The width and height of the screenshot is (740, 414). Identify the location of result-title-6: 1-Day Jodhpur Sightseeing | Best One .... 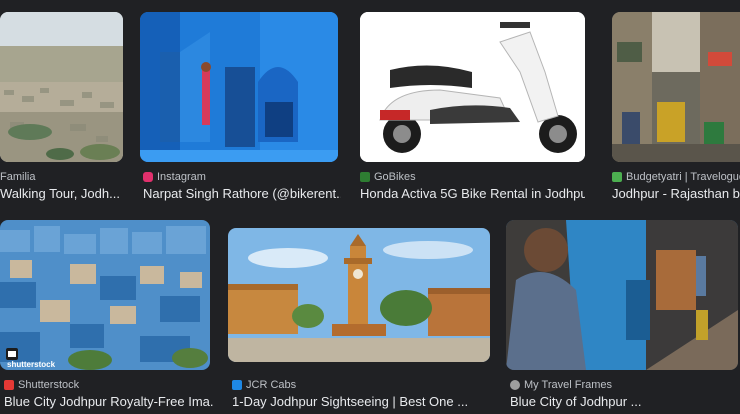
(363, 401).